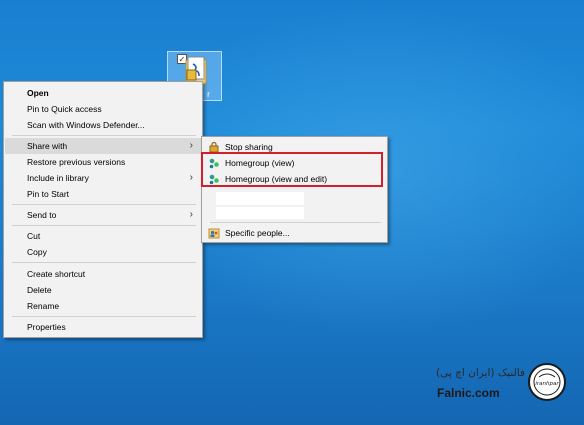  I want to click on menu-item-label: Create shortcut, so click(56, 274).